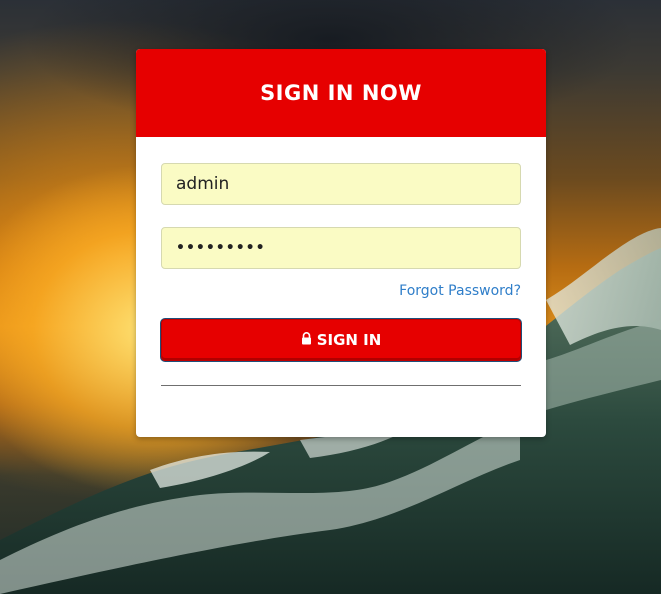 This screenshot has height=594, width=661. I want to click on password-value: •••••••••, so click(221, 248).